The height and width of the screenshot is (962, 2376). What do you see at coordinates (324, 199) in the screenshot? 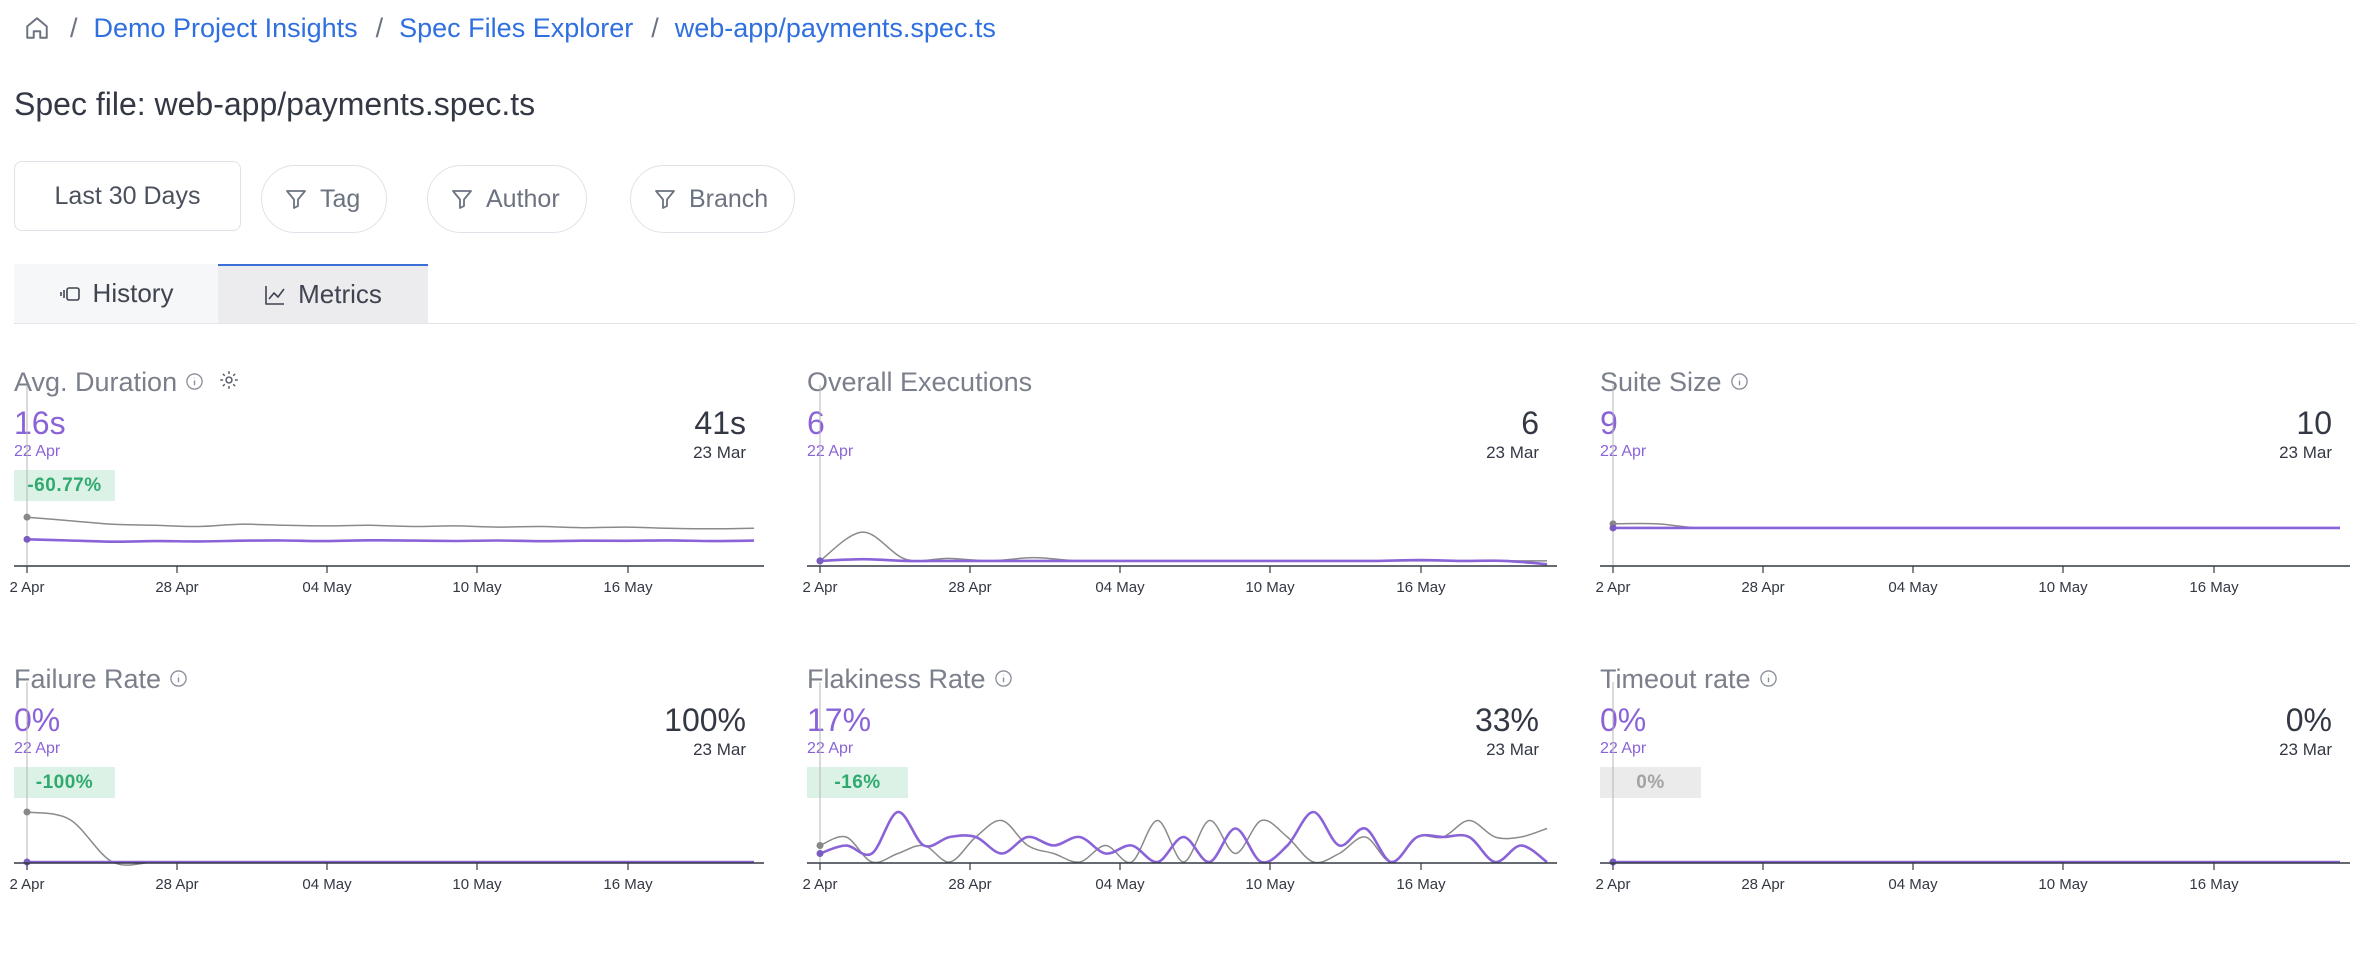
I see `tag-filter-button: Tag` at bounding box center [324, 199].